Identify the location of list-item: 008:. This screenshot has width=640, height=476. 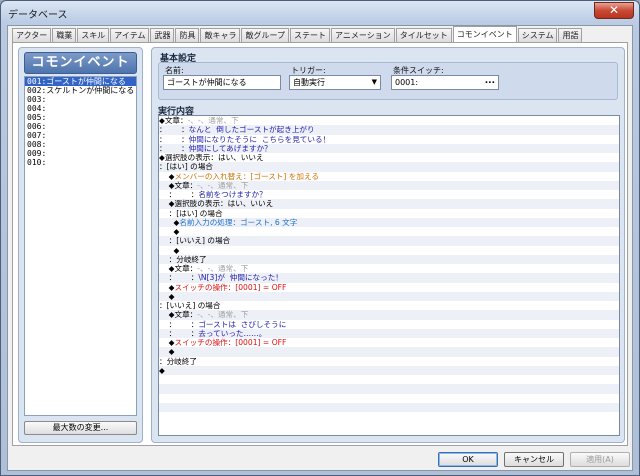
(80, 144).